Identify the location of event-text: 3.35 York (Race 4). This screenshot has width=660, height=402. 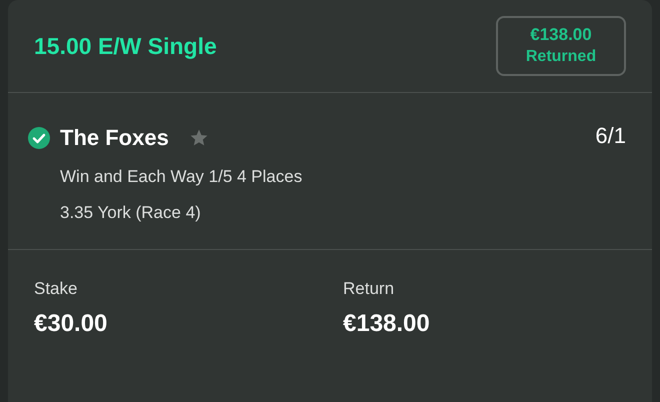
(131, 213).